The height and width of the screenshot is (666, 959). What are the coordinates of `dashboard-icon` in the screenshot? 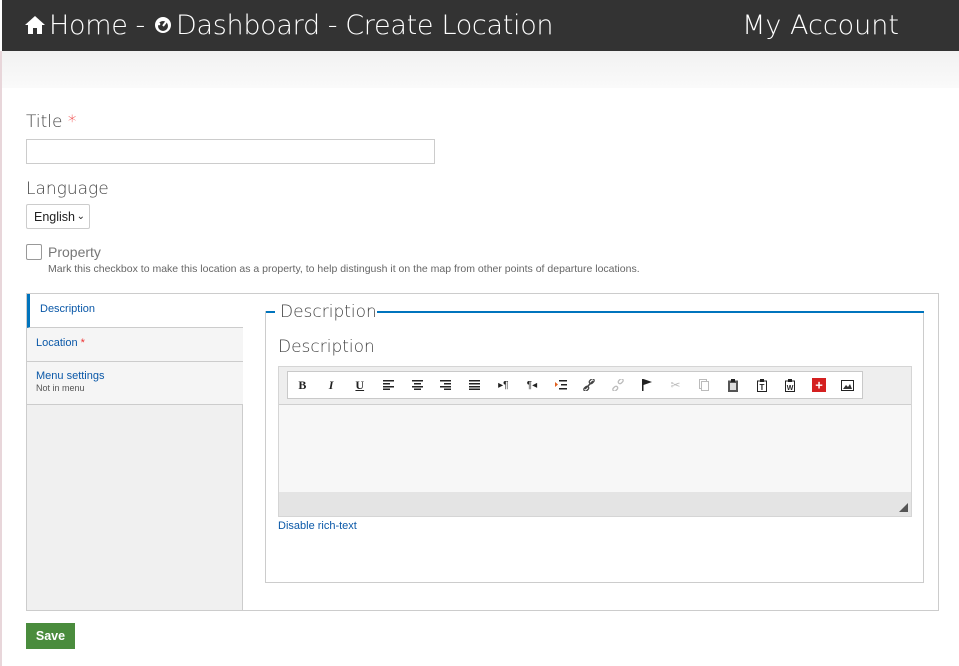 It's located at (163, 25).